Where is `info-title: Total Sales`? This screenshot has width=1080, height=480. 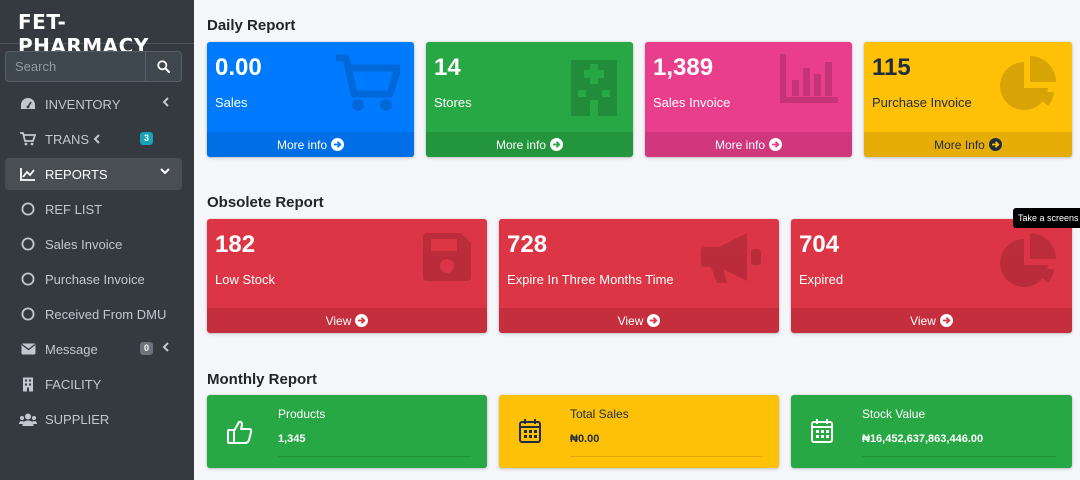
info-title: Total Sales is located at coordinates (599, 414).